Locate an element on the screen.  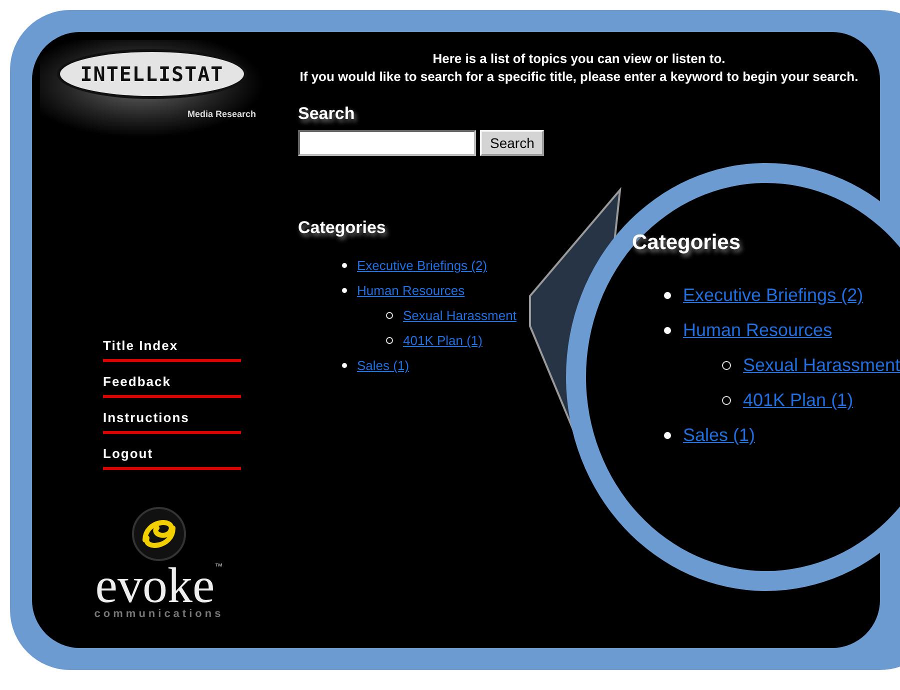
logo-text: INTELLISTAT is located at coordinates (152, 74).